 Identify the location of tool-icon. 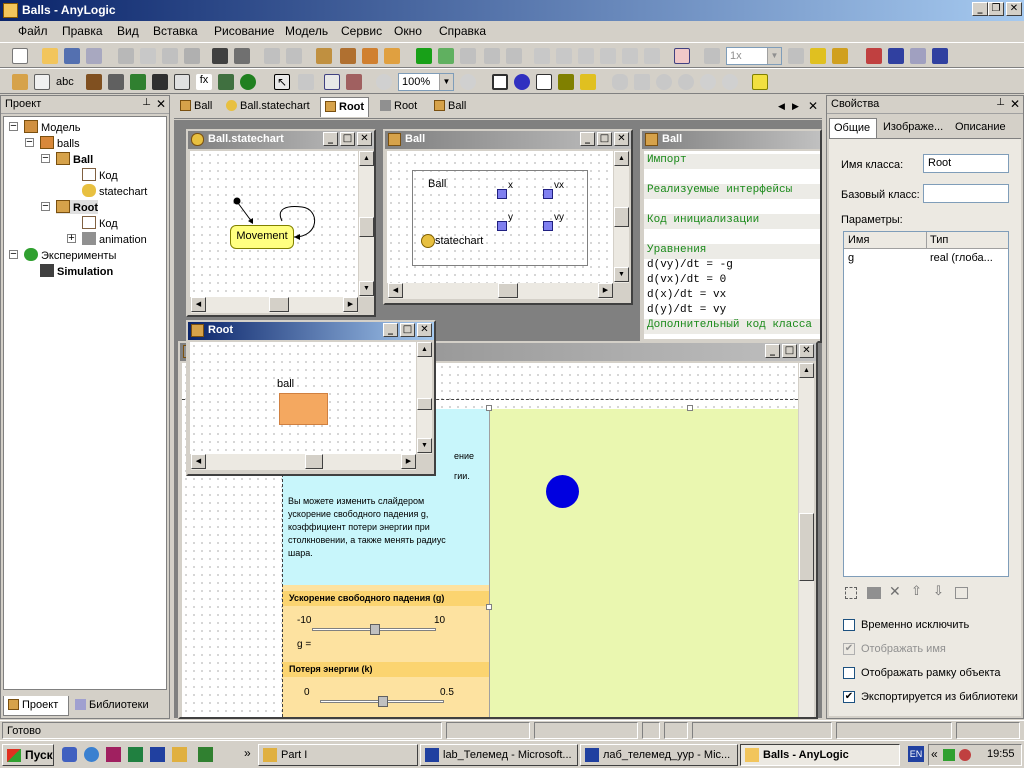
(840, 56).